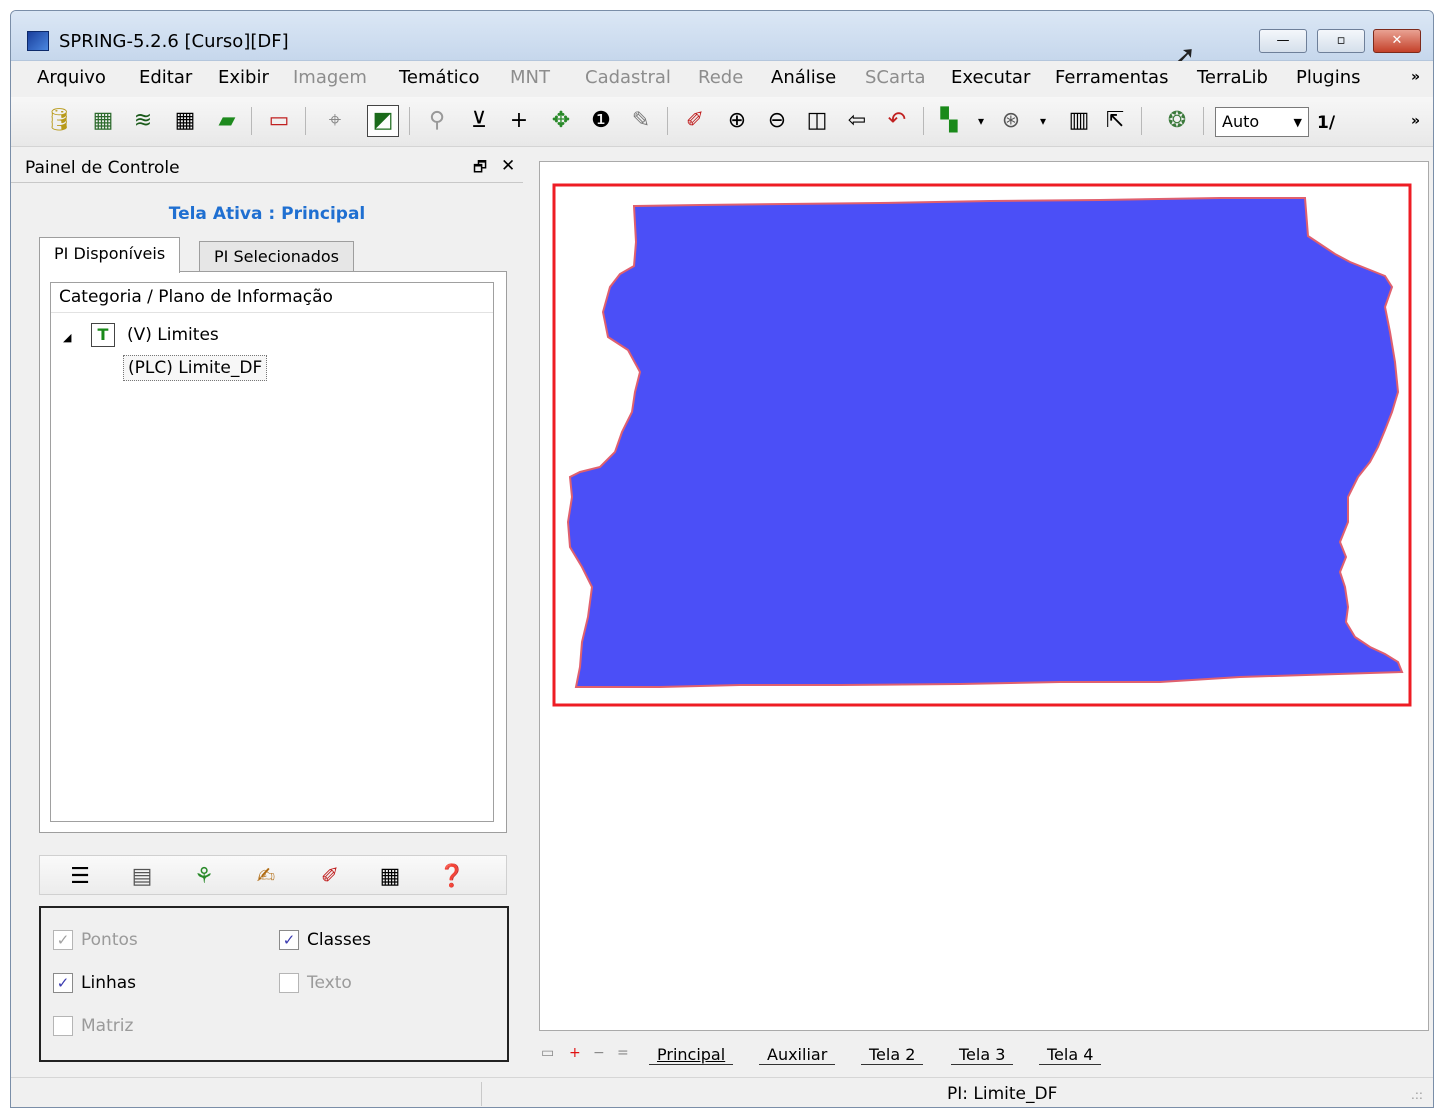  Describe the element at coordinates (547, 1053) in the screenshot. I see `screen-window-icon: ▭` at that location.